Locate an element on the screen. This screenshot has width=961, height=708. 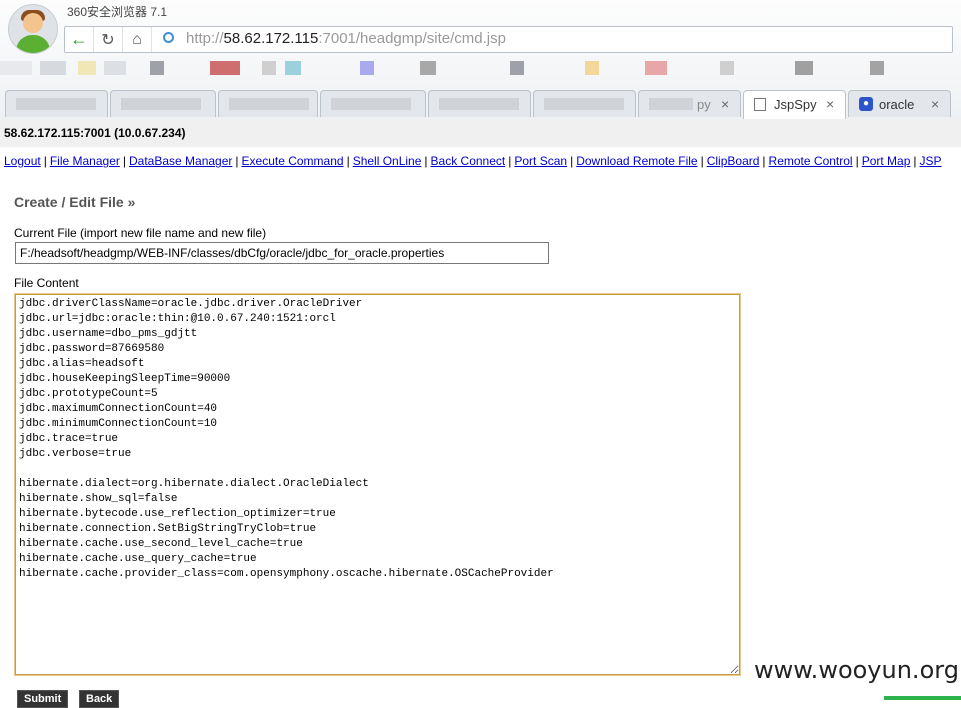
menu-link-back-connect: Back Connect is located at coordinates (468, 161).